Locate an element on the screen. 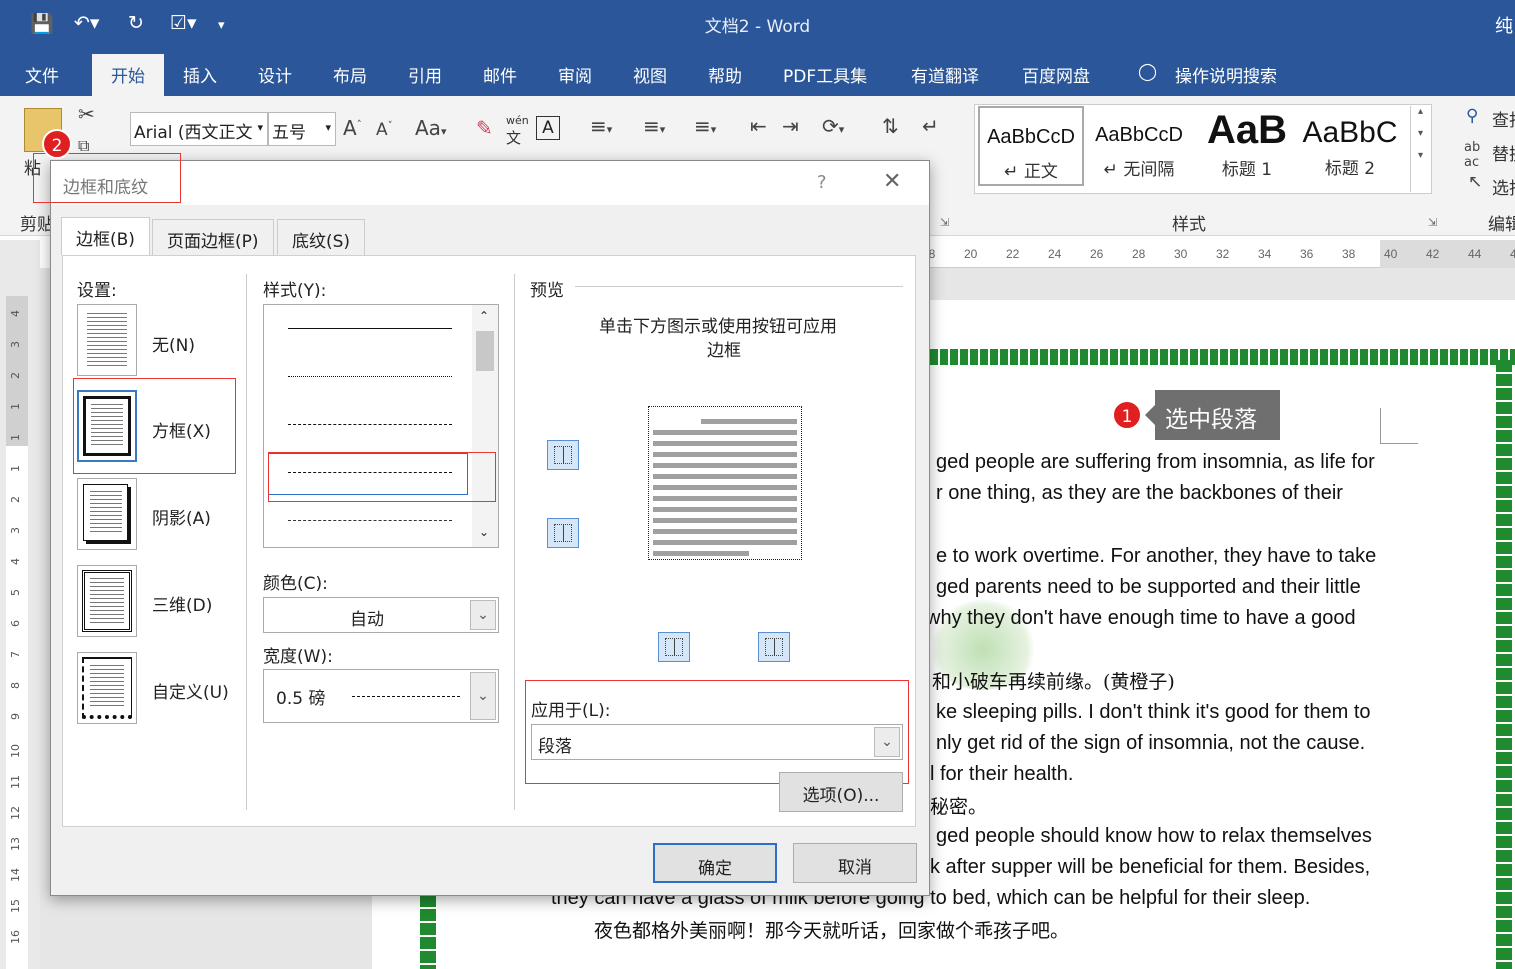  bullets-icon: ≡▾ is located at coordinates (601, 126).